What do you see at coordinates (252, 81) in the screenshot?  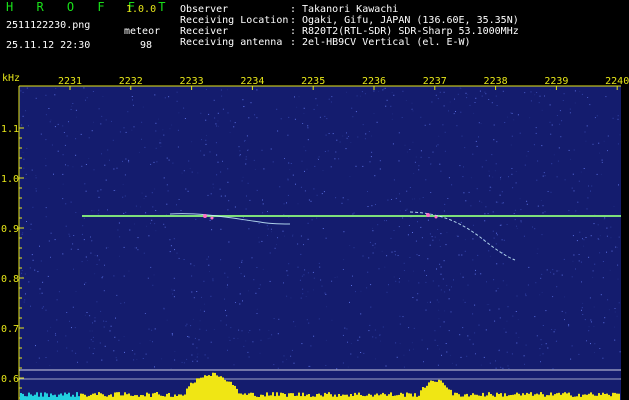 I see `time-tick-label: 2234` at bounding box center [252, 81].